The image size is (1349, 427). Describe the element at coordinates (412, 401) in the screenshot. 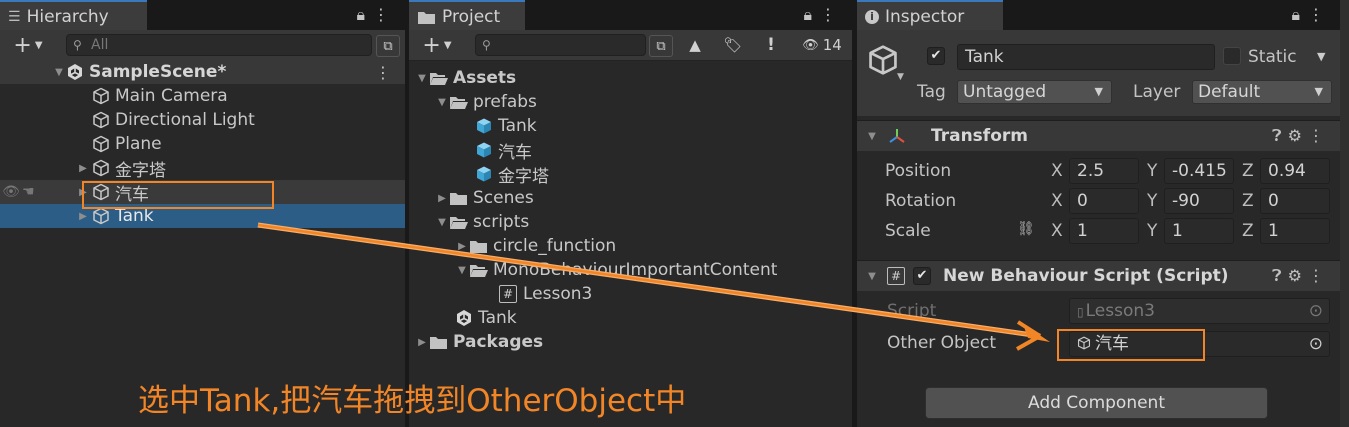

I see `annotation-caption: 选中Tank,把汽车拖拽到OtherObject中` at that location.